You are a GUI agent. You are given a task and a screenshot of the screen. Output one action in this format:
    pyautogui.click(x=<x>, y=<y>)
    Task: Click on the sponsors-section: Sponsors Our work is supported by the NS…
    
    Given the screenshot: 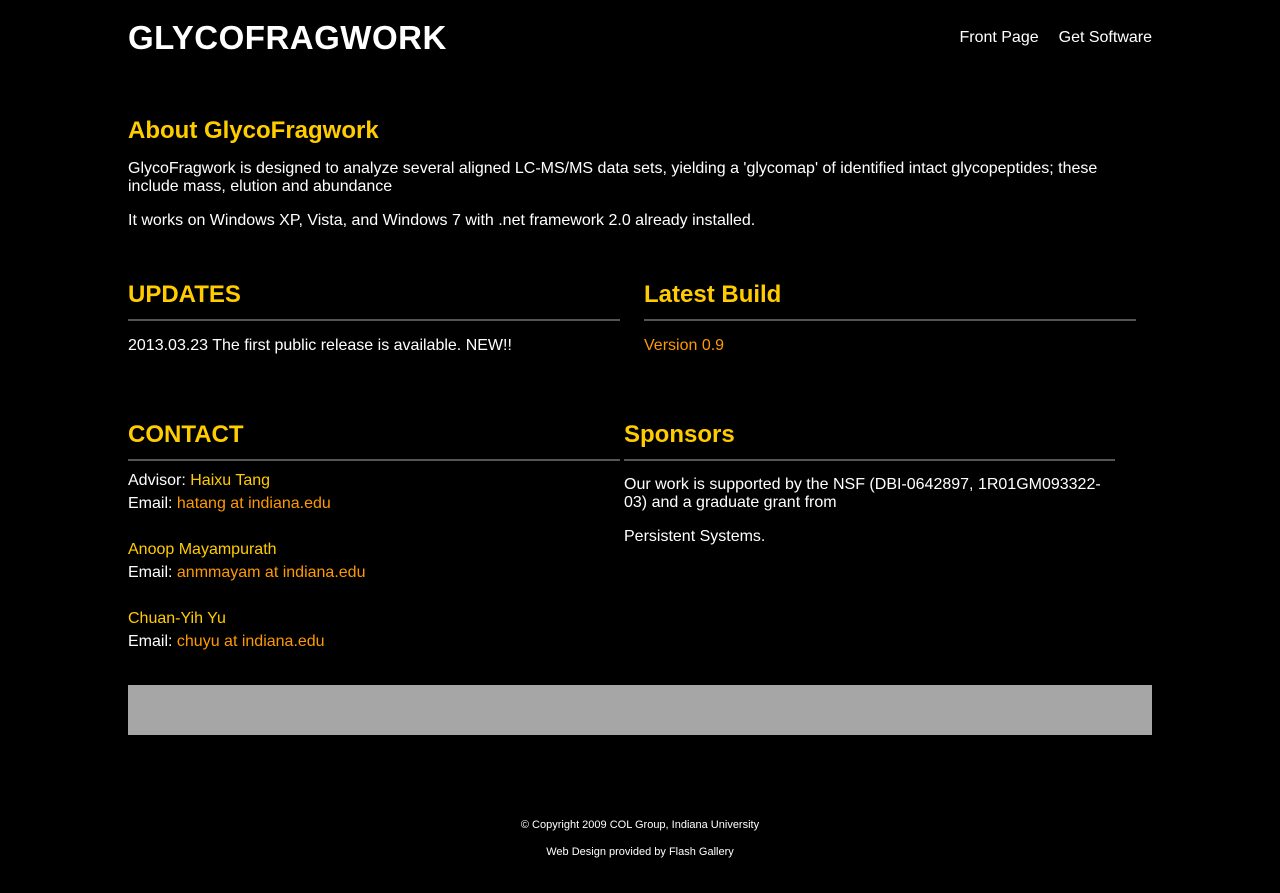 What is the action you would take?
    pyautogui.click(x=869, y=483)
    